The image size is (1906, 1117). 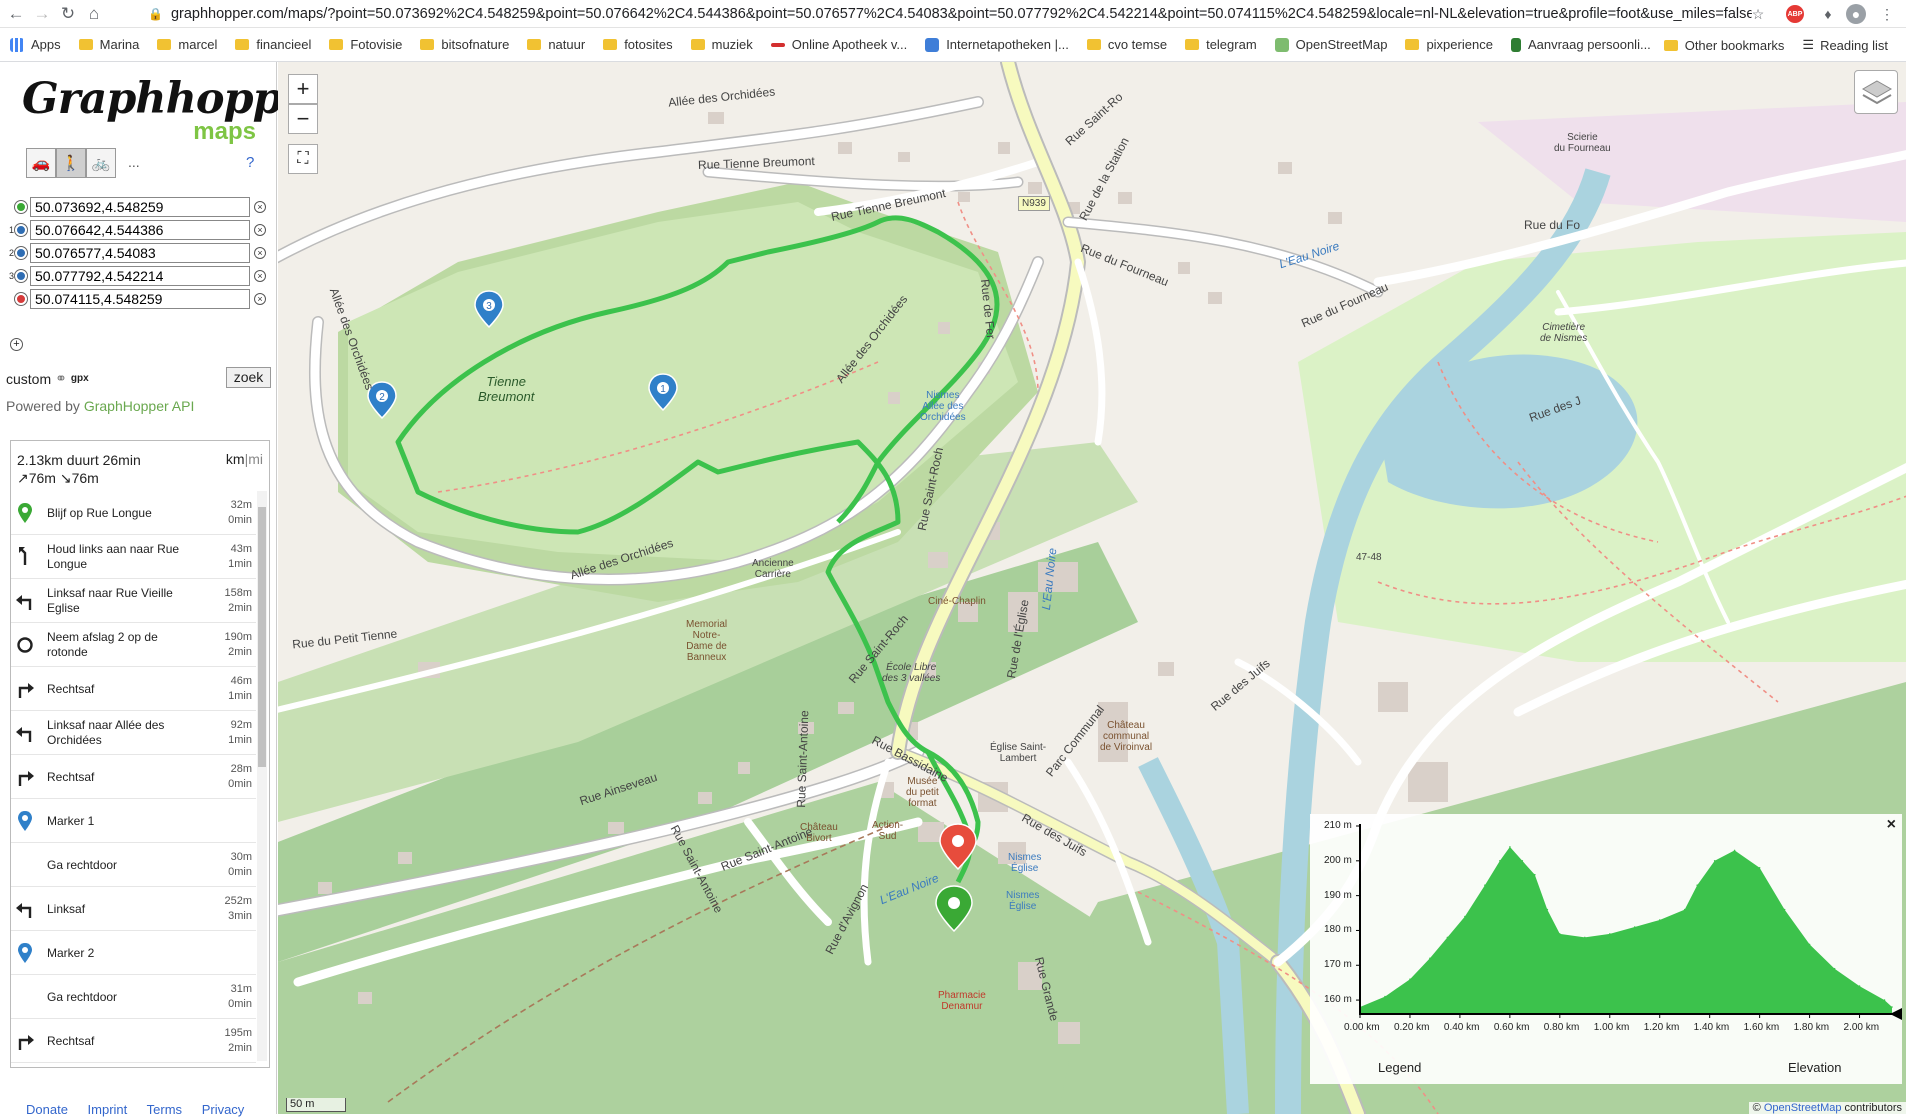 I want to click on other-bookmarks: Other bookmarks, so click(x=1723, y=45).